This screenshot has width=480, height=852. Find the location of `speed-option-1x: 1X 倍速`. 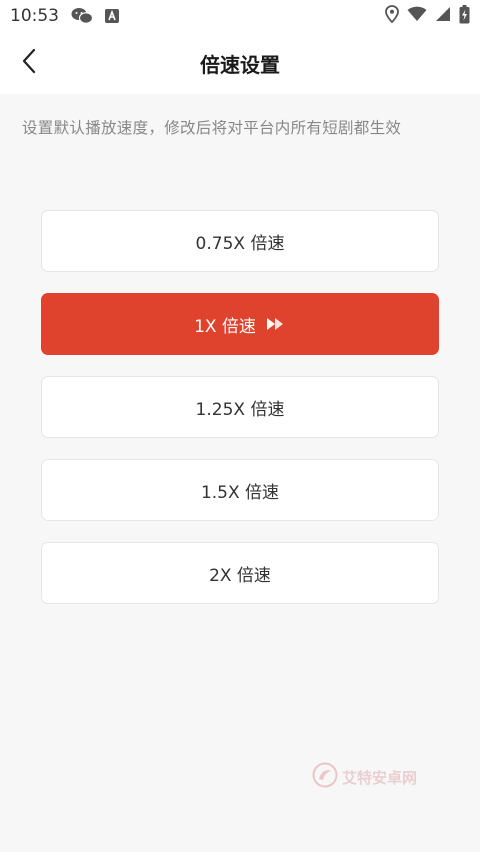

speed-option-1x: 1X 倍速 is located at coordinates (240, 324).